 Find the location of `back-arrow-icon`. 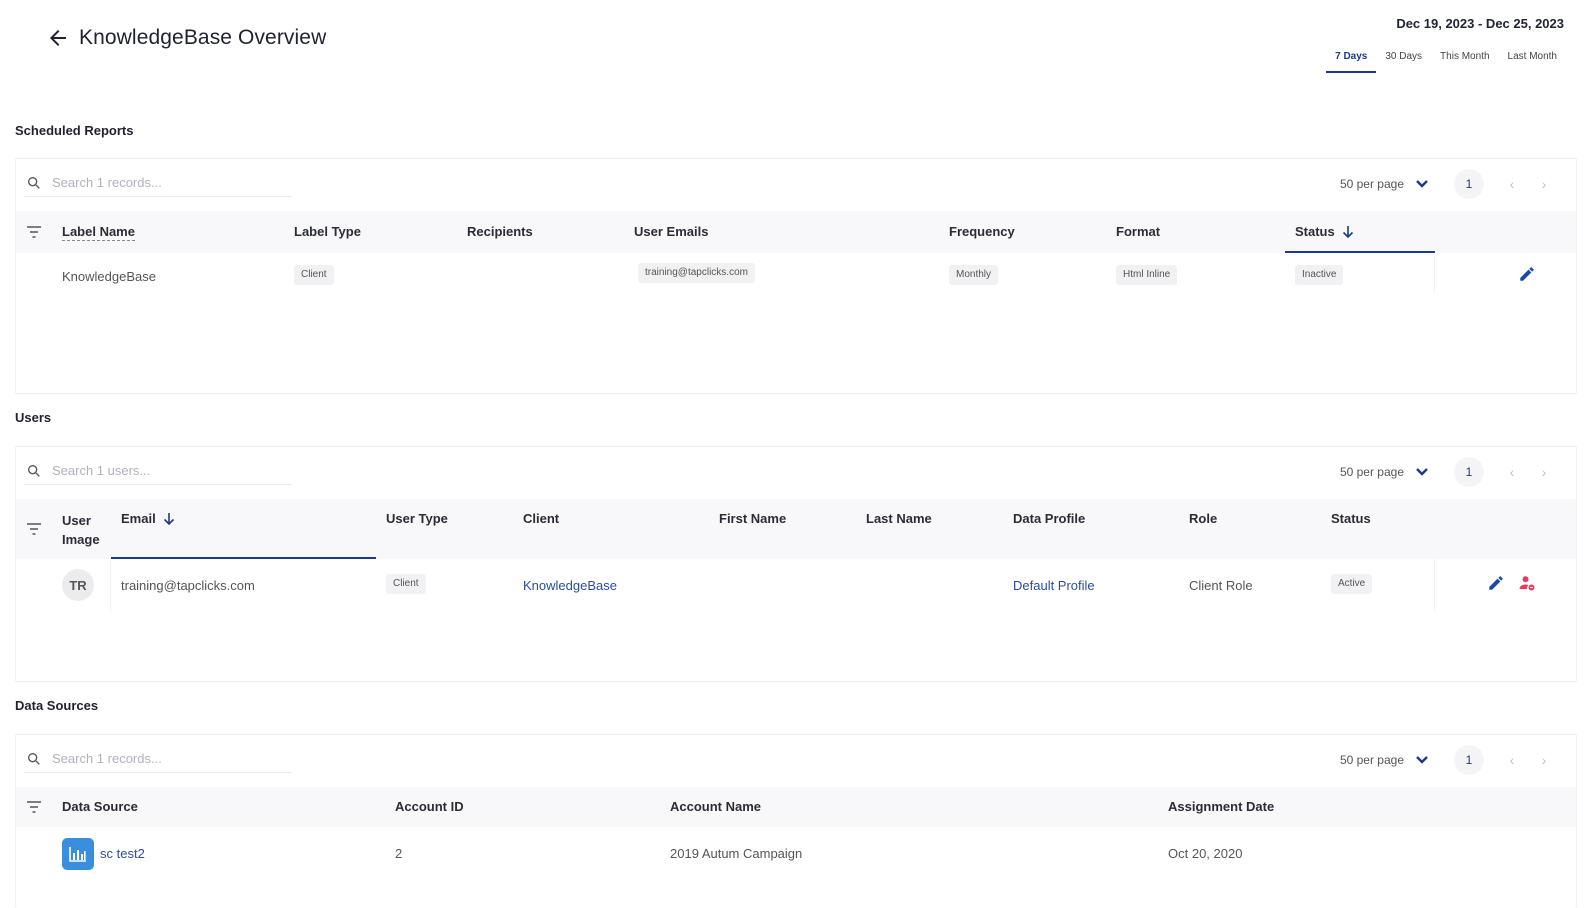

back-arrow-icon is located at coordinates (58, 38).